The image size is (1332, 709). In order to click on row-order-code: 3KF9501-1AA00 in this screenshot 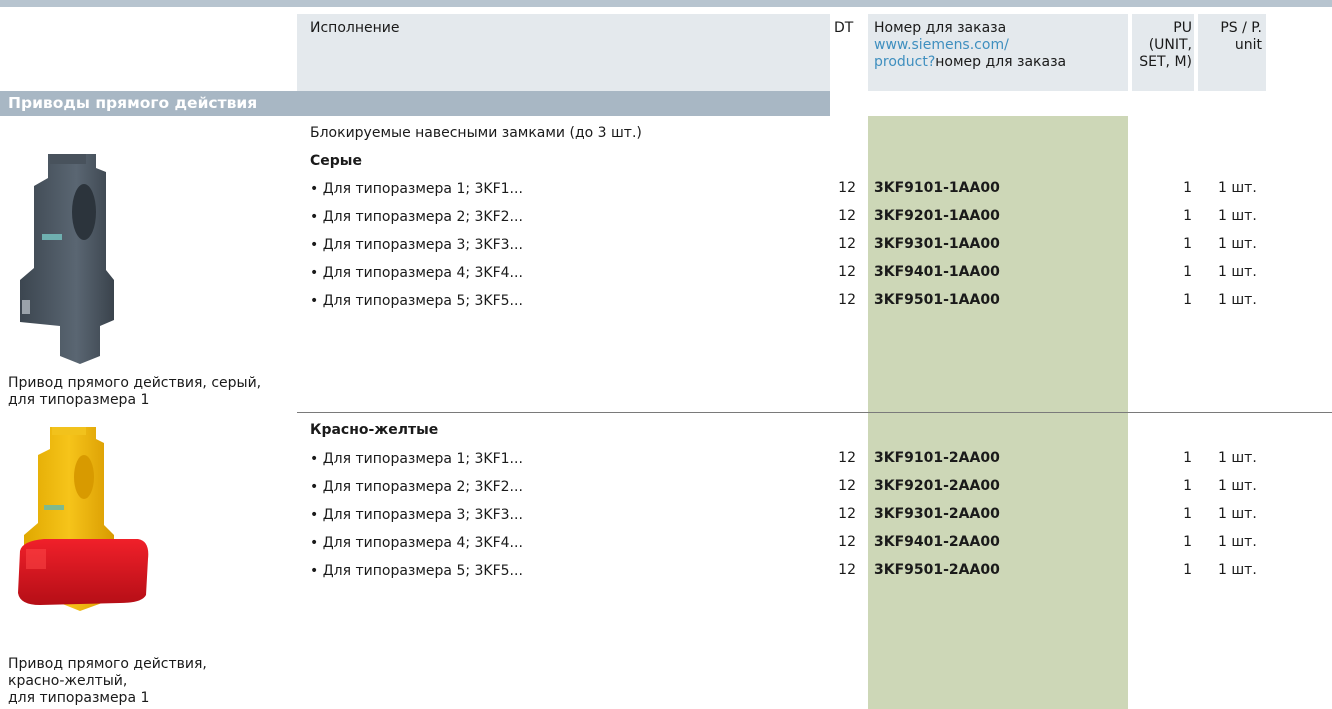, I will do `click(937, 300)`.